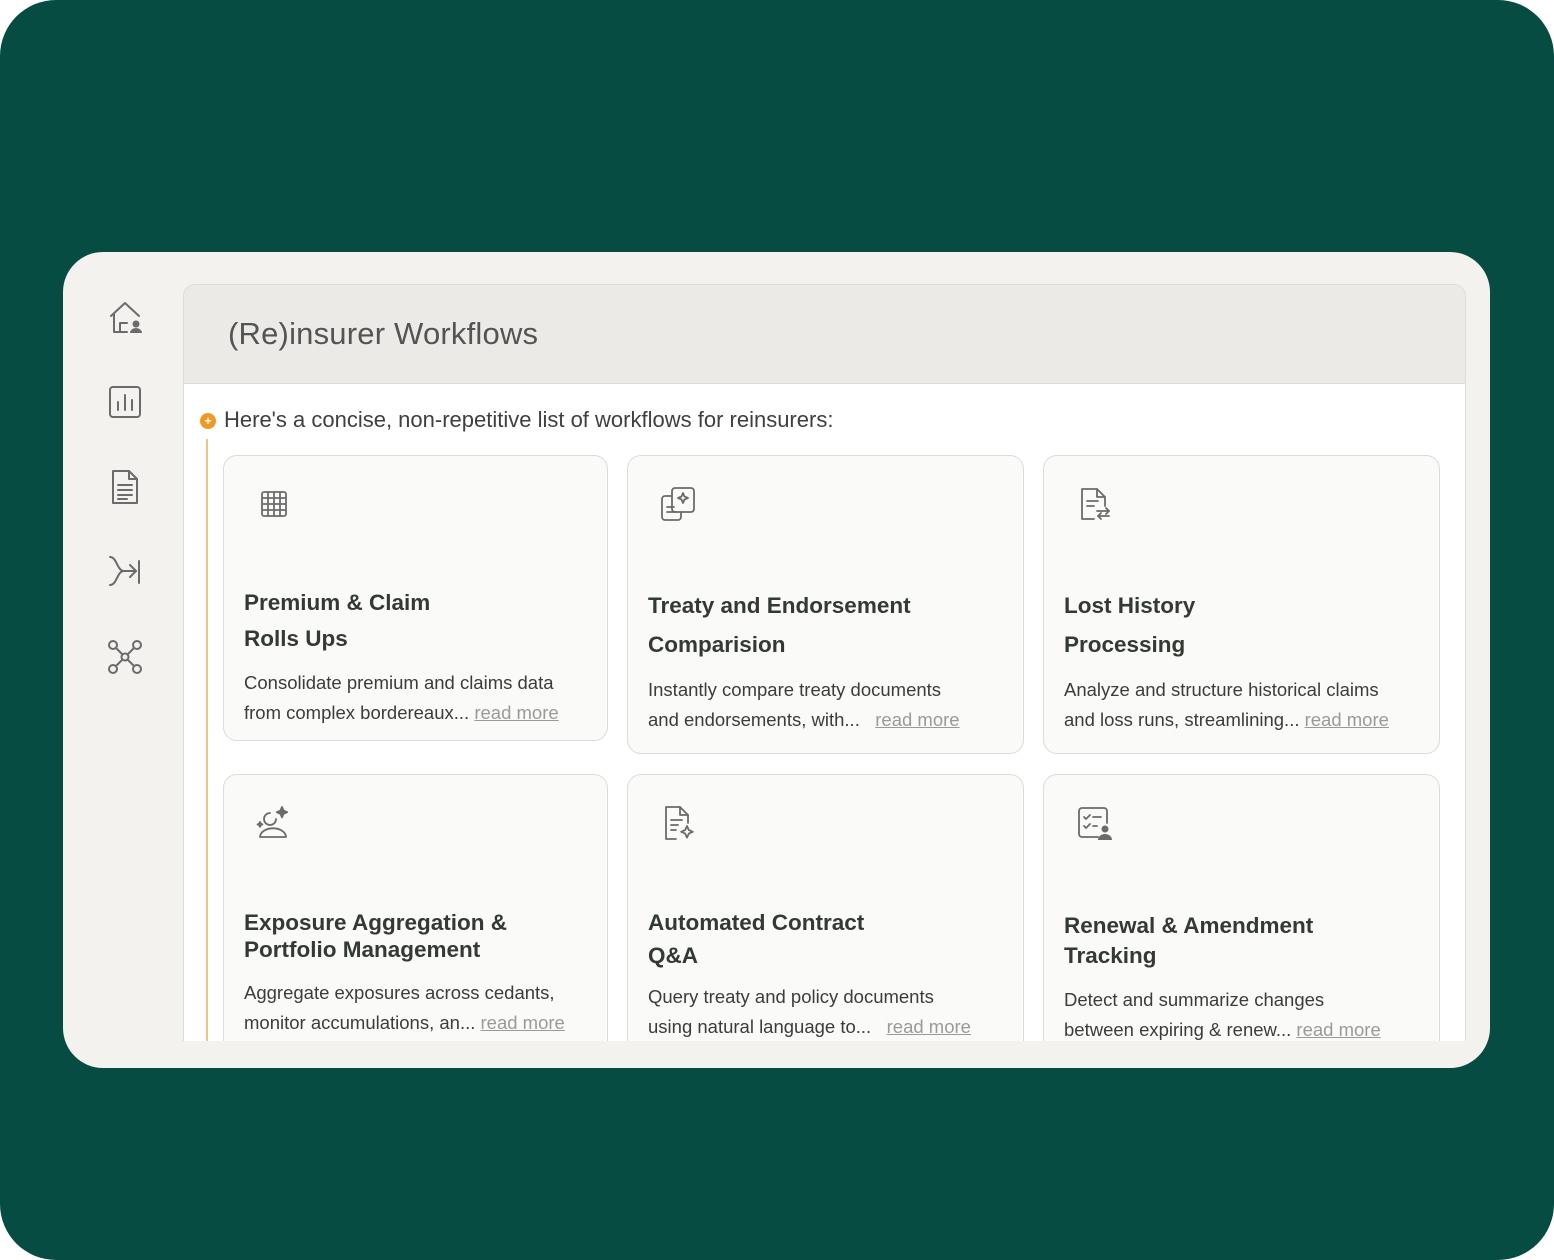 The height and width of the screenshot is (1260, 1554). Describe the element at coordinates (717, 644) in the screenshot. I see `card-title: Comparision` at that location.